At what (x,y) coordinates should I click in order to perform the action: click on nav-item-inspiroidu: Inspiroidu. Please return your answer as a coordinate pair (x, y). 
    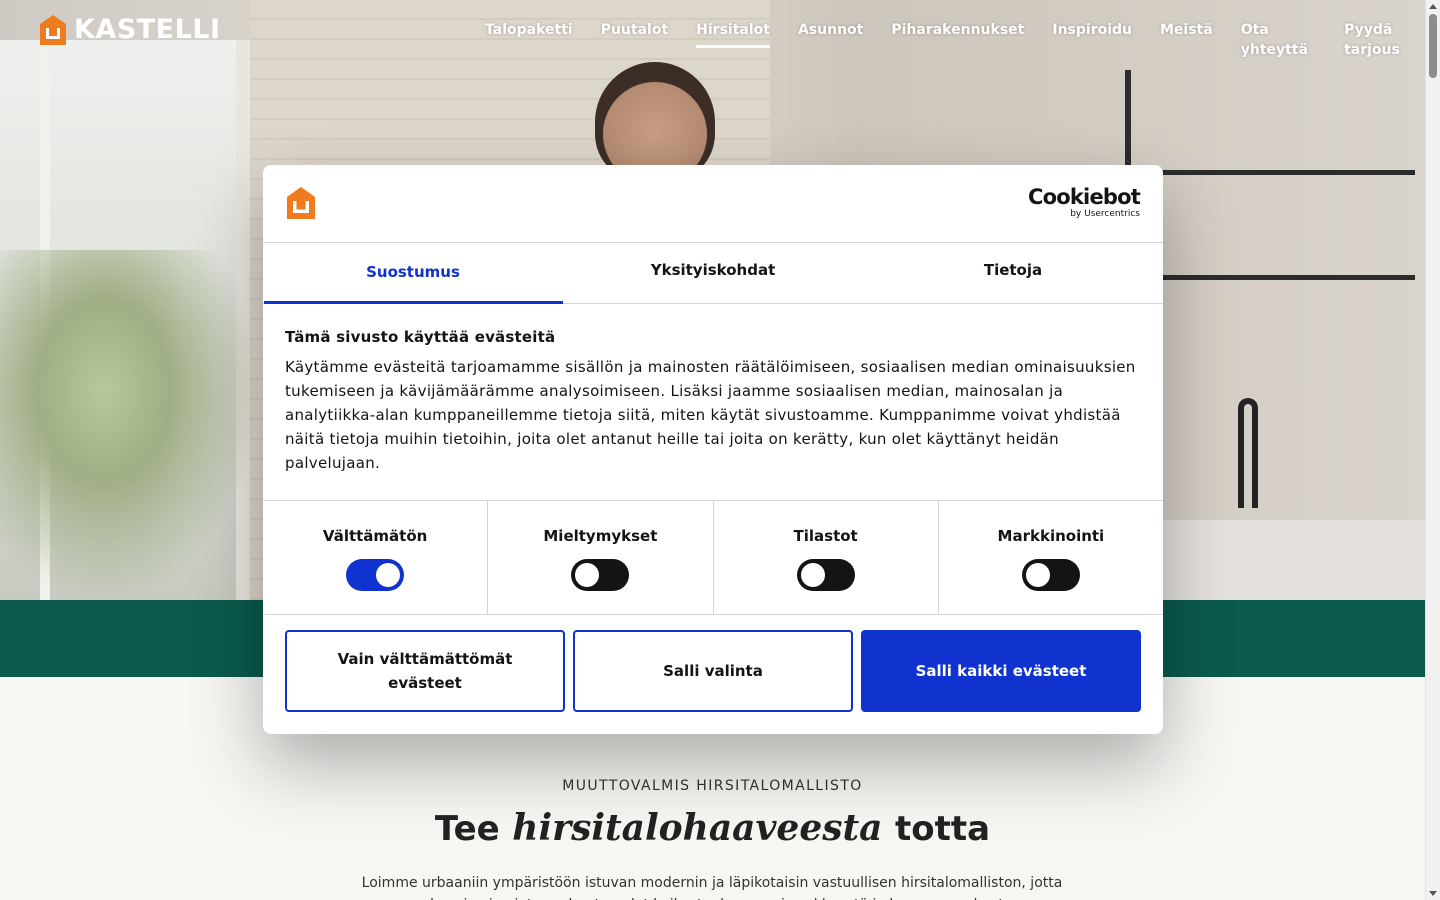
    Looking at the image, I should click on (1092, 34).